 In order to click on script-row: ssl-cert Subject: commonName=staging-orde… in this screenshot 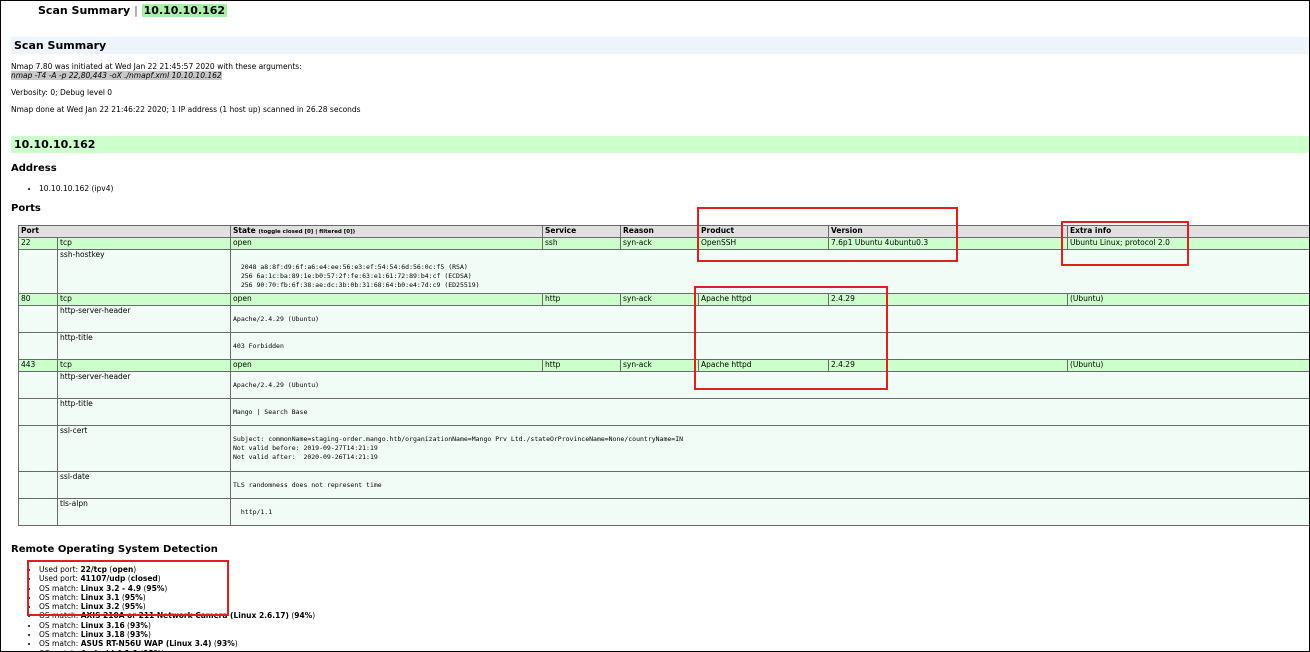, I will do `click(663, 448)`.